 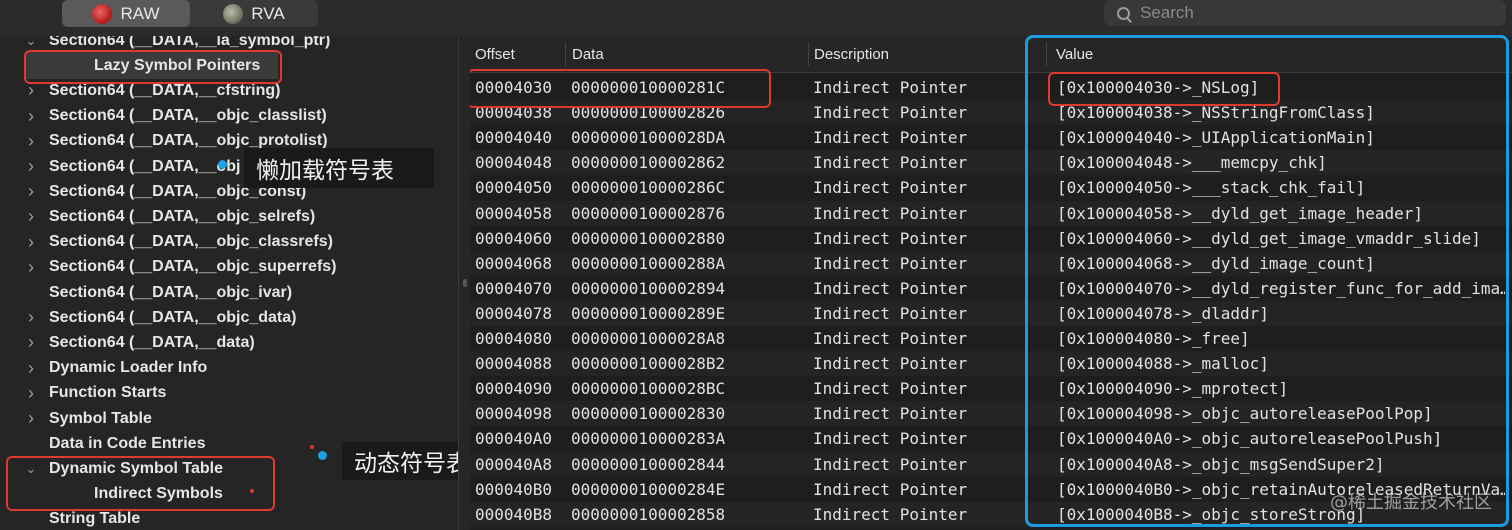 I want to click on rva-mode-label: RVA, so click(x=268, y=13).